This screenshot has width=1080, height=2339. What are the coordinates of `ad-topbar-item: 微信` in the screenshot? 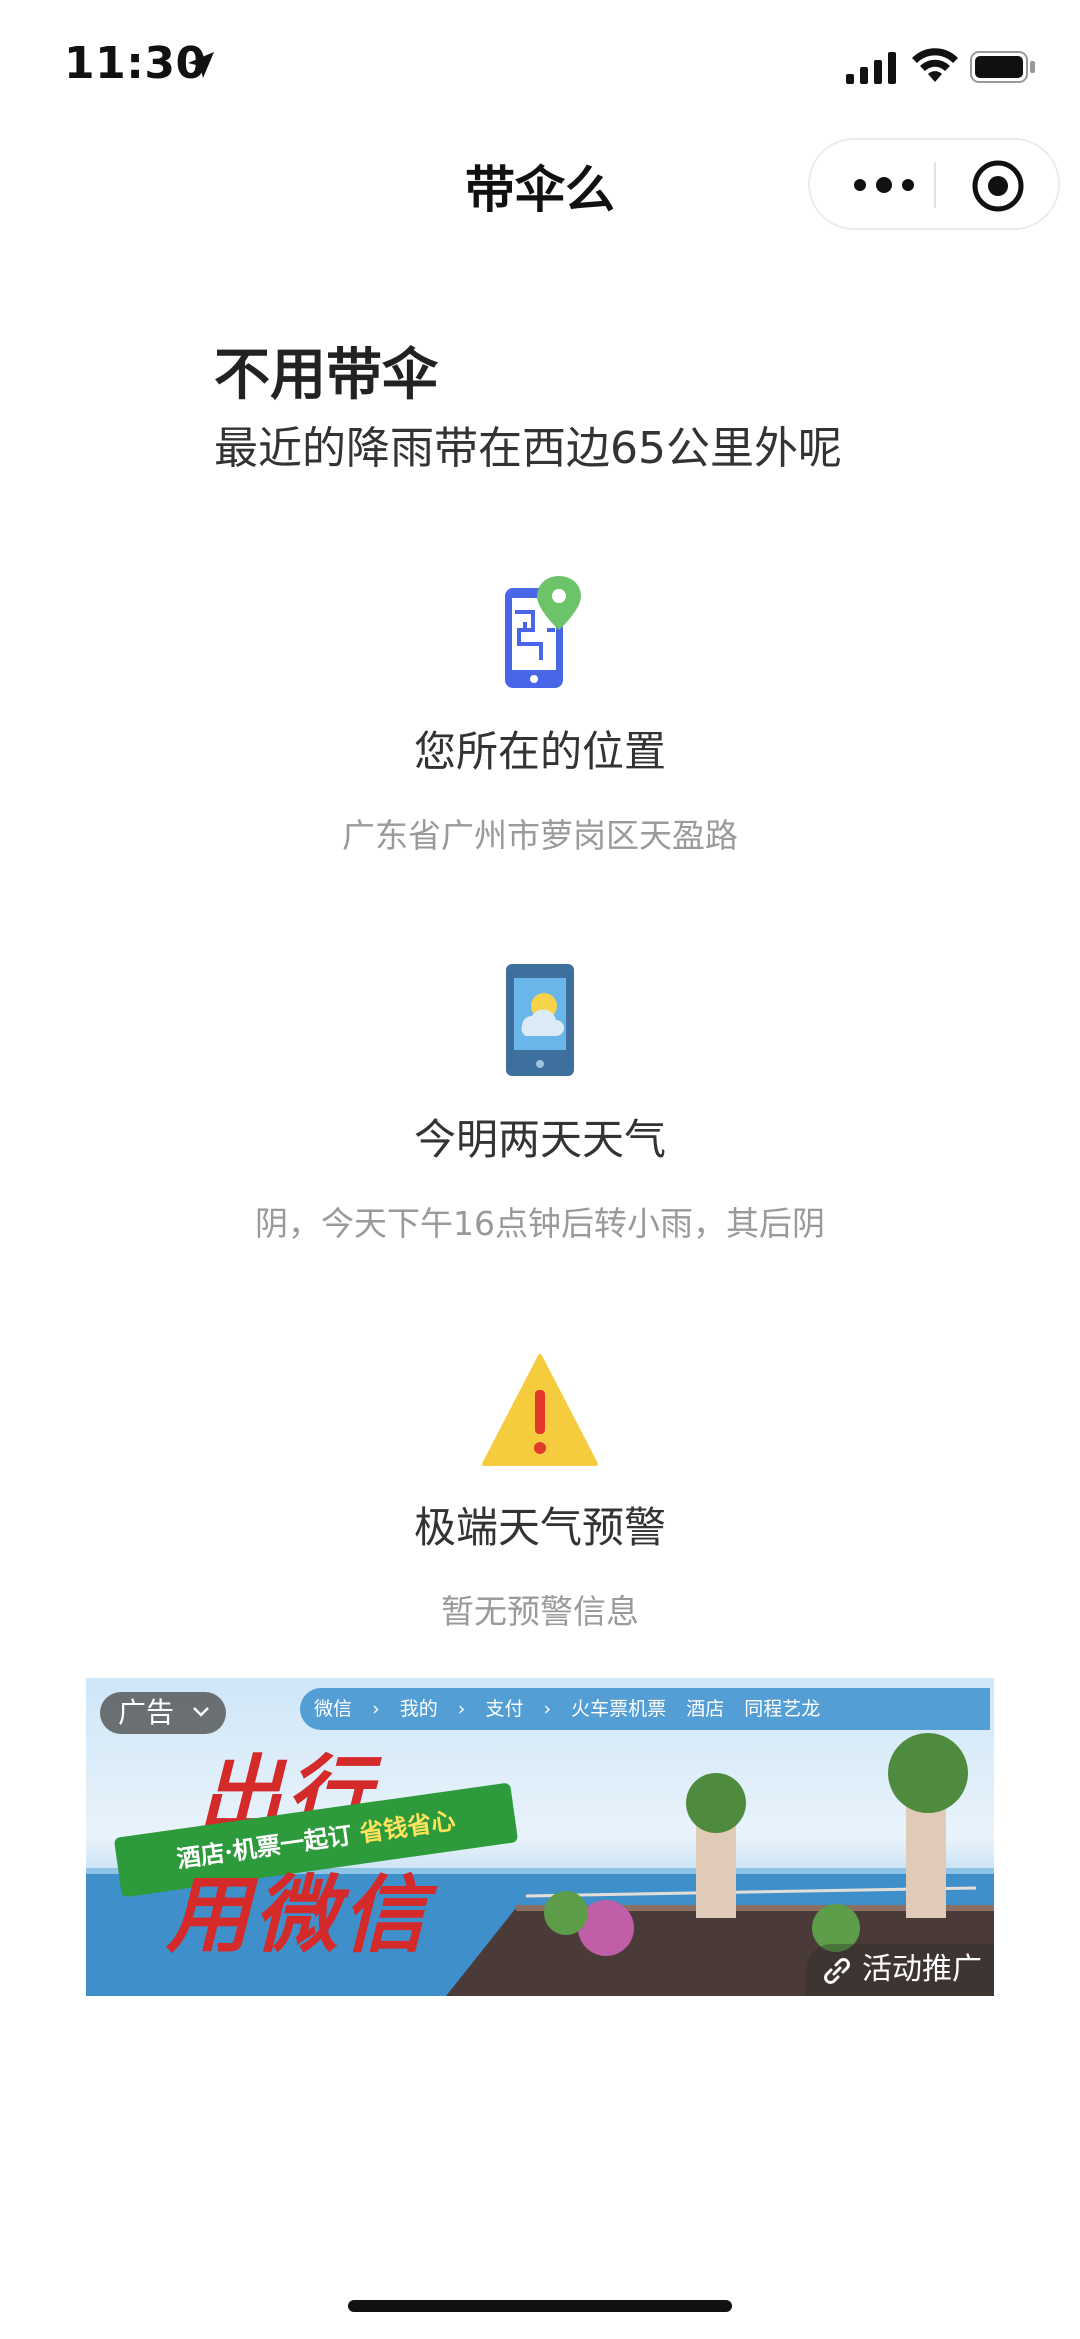 It's located at (333, 1709).